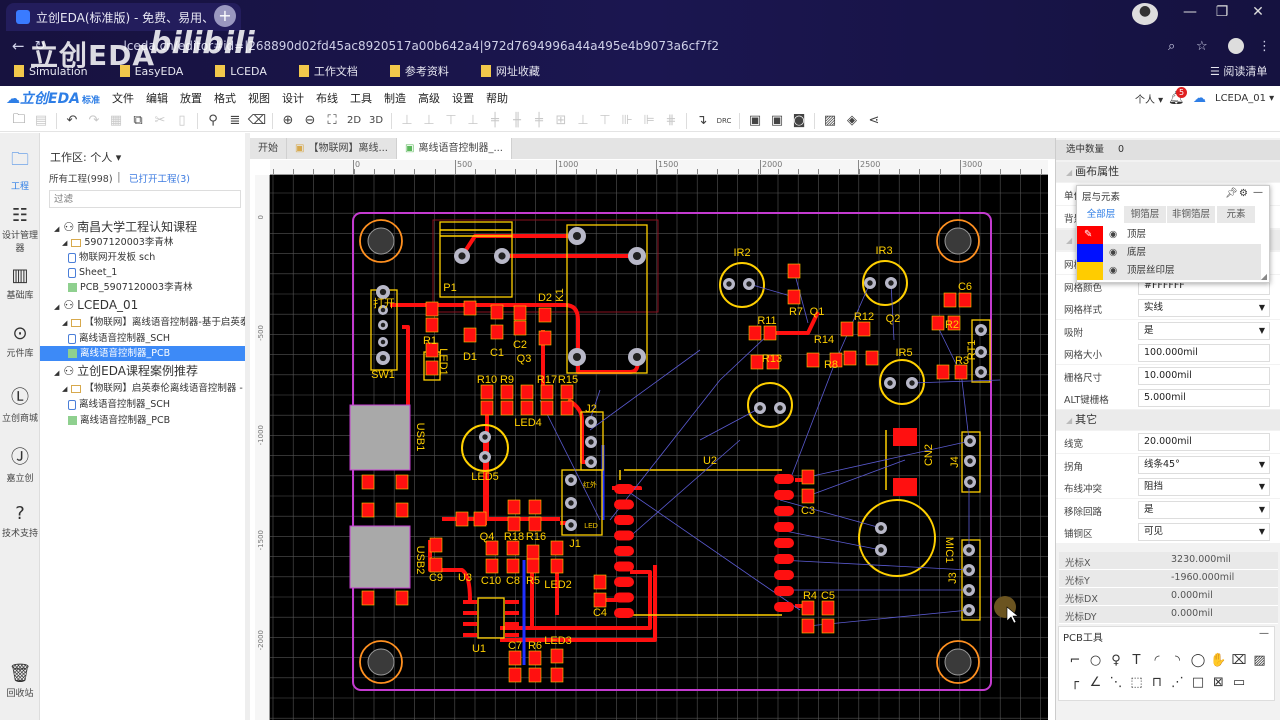  What do you see at coordinates (20, 283) in the screenshot?
I see `rail-item-2: ▥ 基础库` at bounding box center [20, 283].